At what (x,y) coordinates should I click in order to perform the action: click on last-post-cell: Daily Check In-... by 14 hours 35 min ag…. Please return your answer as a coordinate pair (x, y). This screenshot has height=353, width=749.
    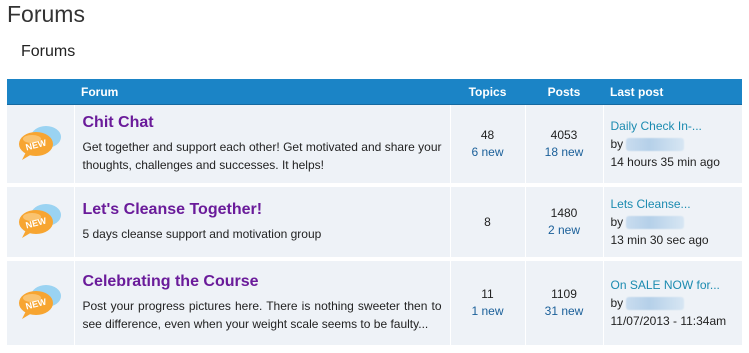
    Looking at the image, I should click on (673, 145).